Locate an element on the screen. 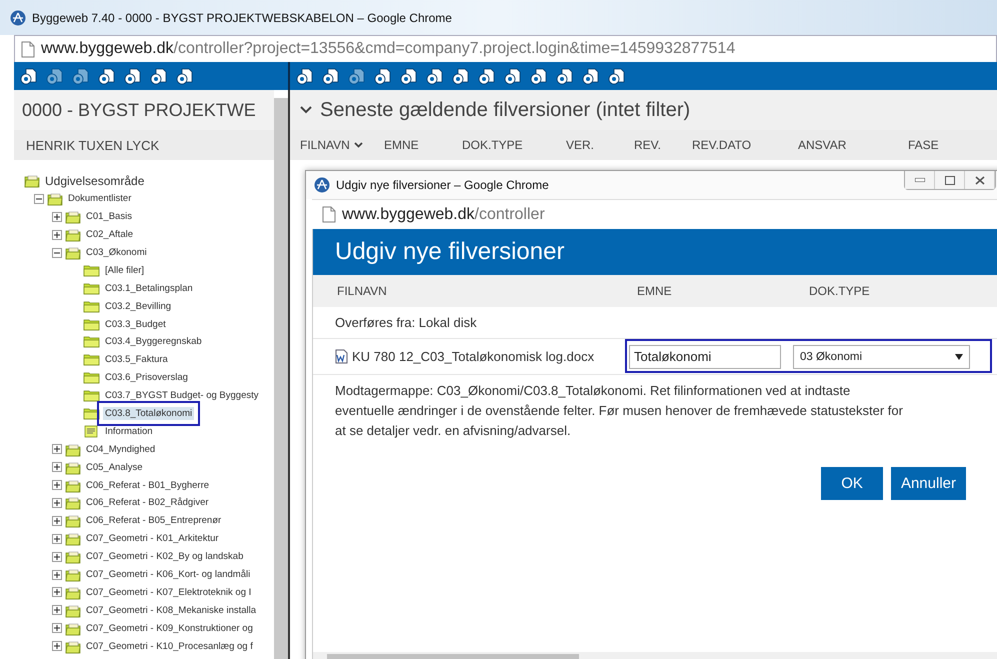 This screenshot has height=659, width=997. dialog-title: Udgiv nye filversioner – Google Chrome is located at coordinates (442, 185).